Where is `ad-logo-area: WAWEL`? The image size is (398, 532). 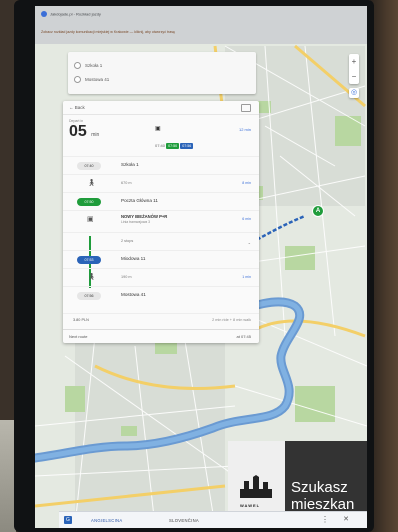 ad-logo-area: WAWEL is located at coordinates (256, 481).